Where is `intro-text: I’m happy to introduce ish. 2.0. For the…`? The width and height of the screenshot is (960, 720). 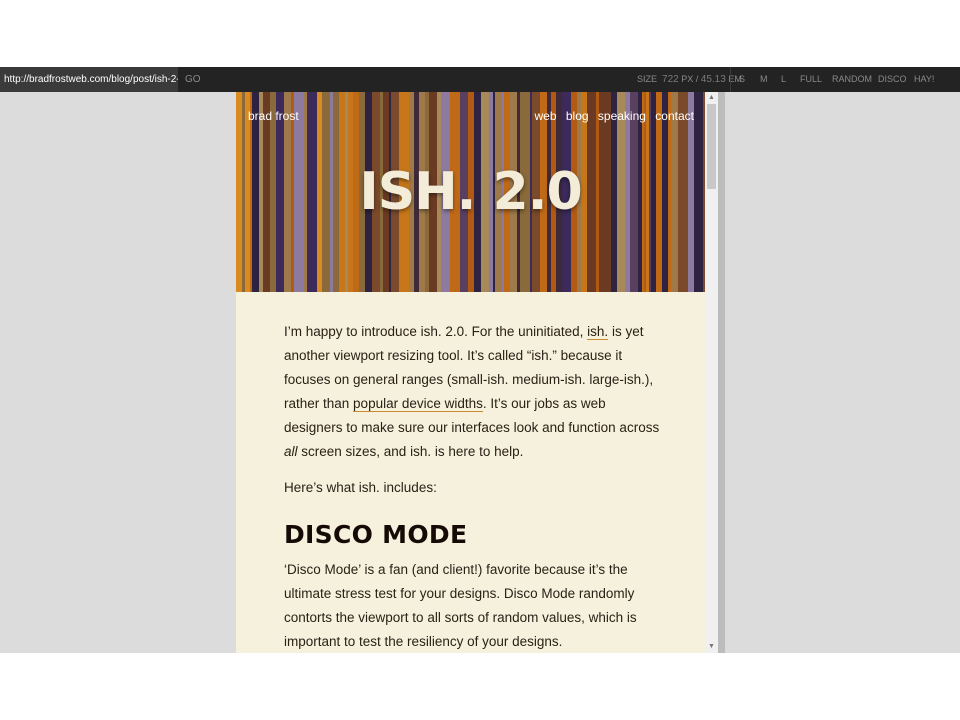
intro-text: I’m happy to introduce ish. 2.0. For the… is located at coordinates (436, 331).